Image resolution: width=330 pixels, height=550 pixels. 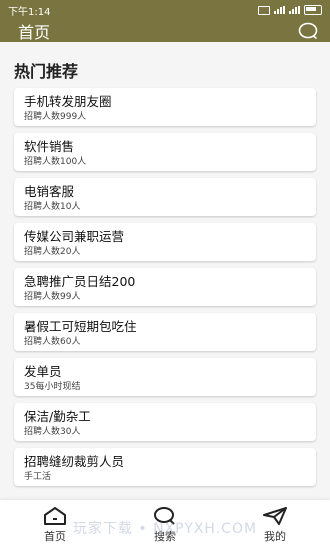 I want to click on job-subtitle: 招聘人数999人, so click(x=55, y=117).